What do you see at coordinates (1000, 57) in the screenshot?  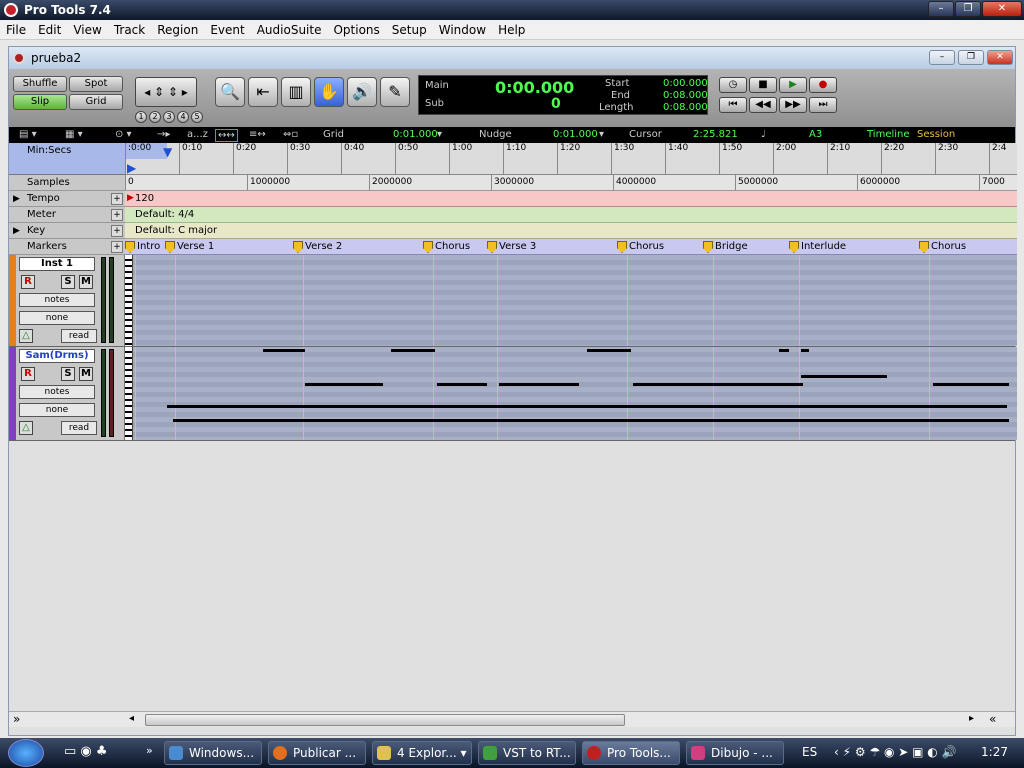 I see `doc-close-button: ✕` at bounding box center [1000, 57].